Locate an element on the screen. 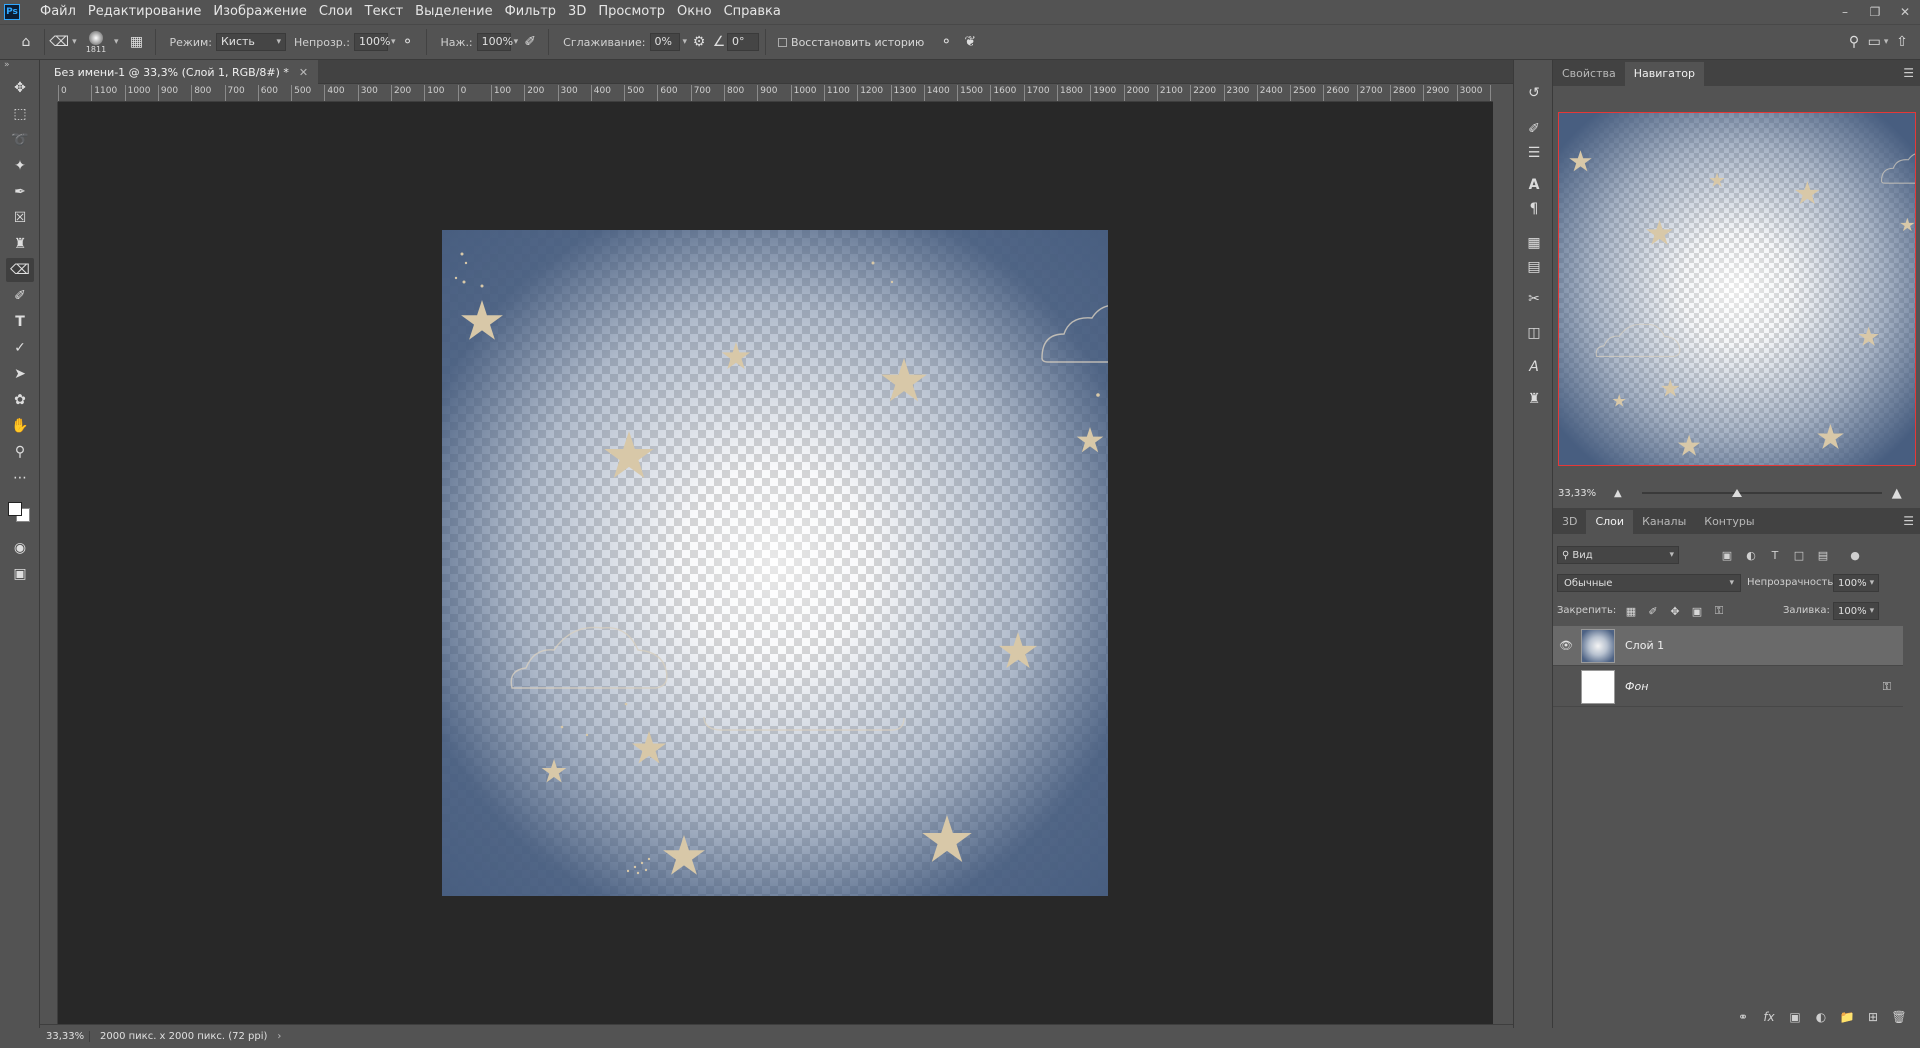  marquee-tool-icon: ⬚ is located at coordinates (20, 114).